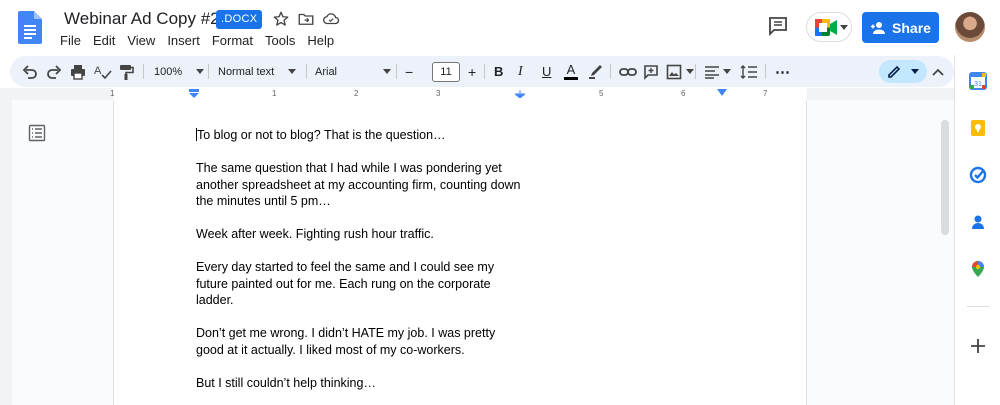 The height and width of the screenshot is (405, 1000). I want to click on vertical-scrollbar, so click(945, 177).